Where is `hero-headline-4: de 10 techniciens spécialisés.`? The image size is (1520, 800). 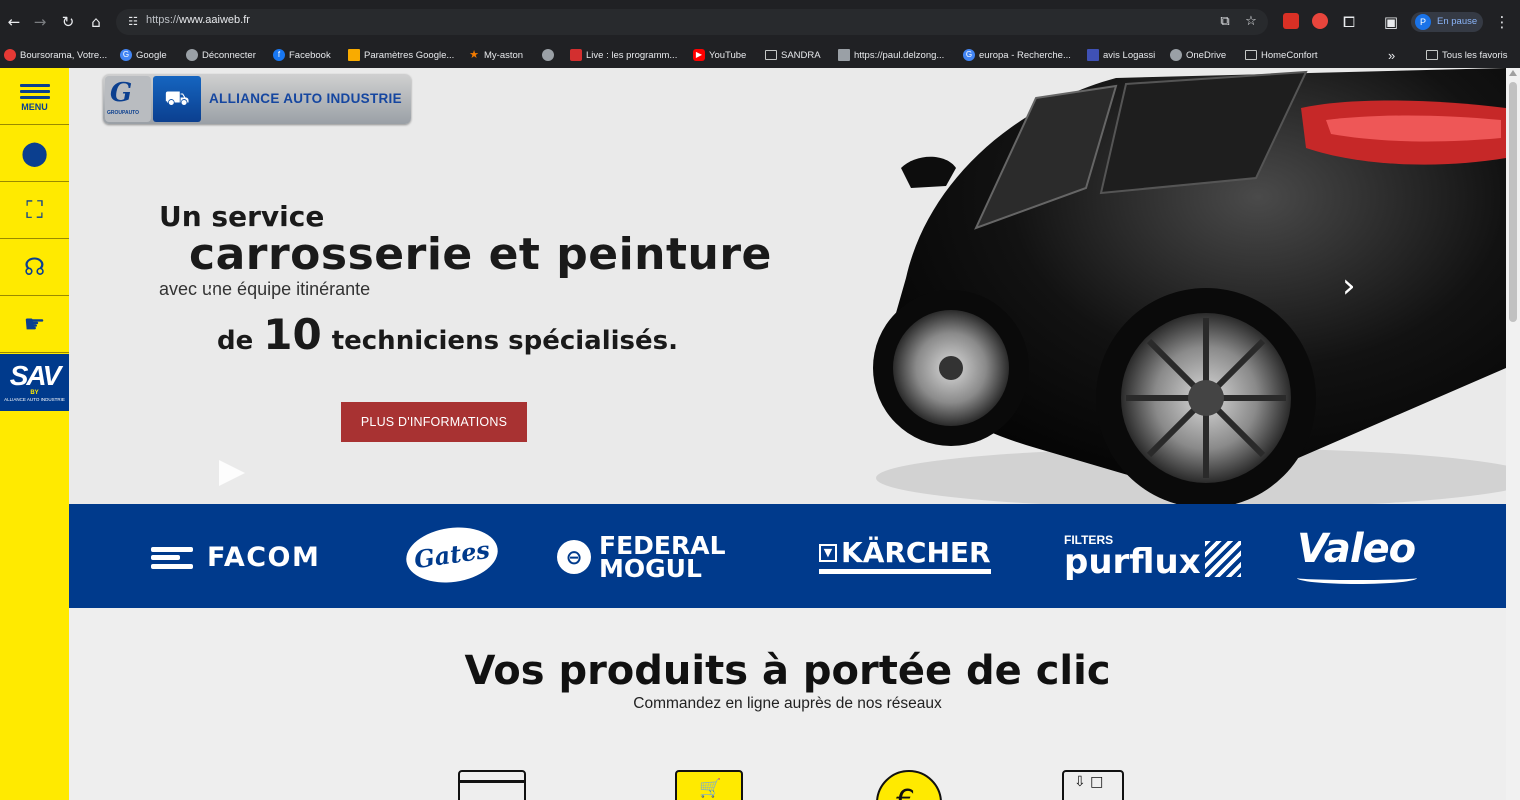 hero-headline-4: de 10 techniciens spécialisés. is located at coordinates (447, 334).